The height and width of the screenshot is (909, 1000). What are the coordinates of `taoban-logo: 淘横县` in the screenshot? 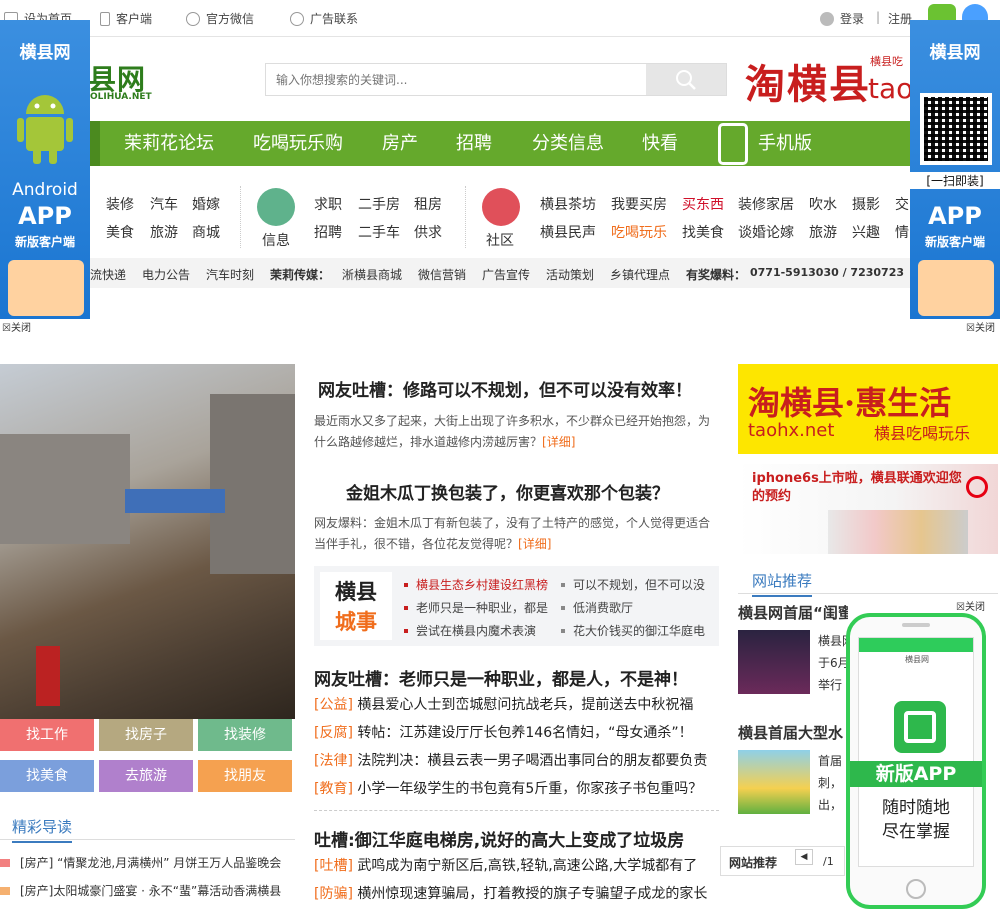 It's located at (808, 81).